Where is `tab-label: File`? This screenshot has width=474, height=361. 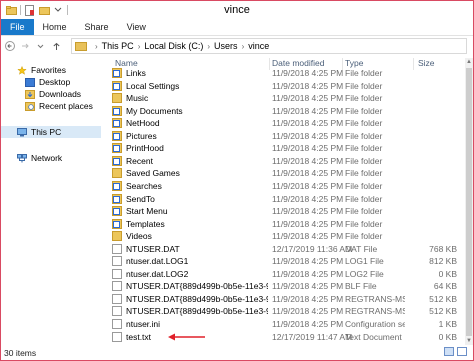
tab-label: File is located at coordinates (17, 26).